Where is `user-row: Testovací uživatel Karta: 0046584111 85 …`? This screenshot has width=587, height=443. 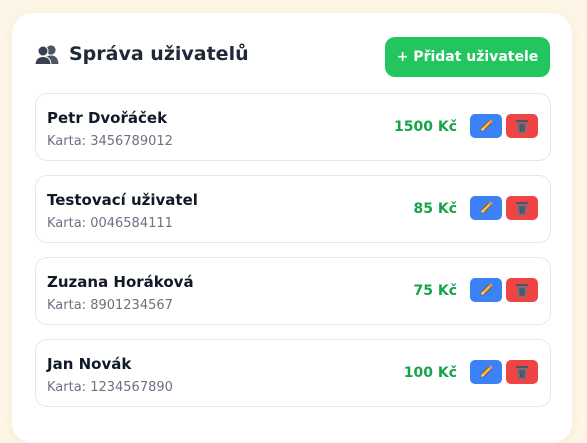
user-row: Testovací uživatel Karta: 0046584111 85 … is located at coordinates (293, 209).